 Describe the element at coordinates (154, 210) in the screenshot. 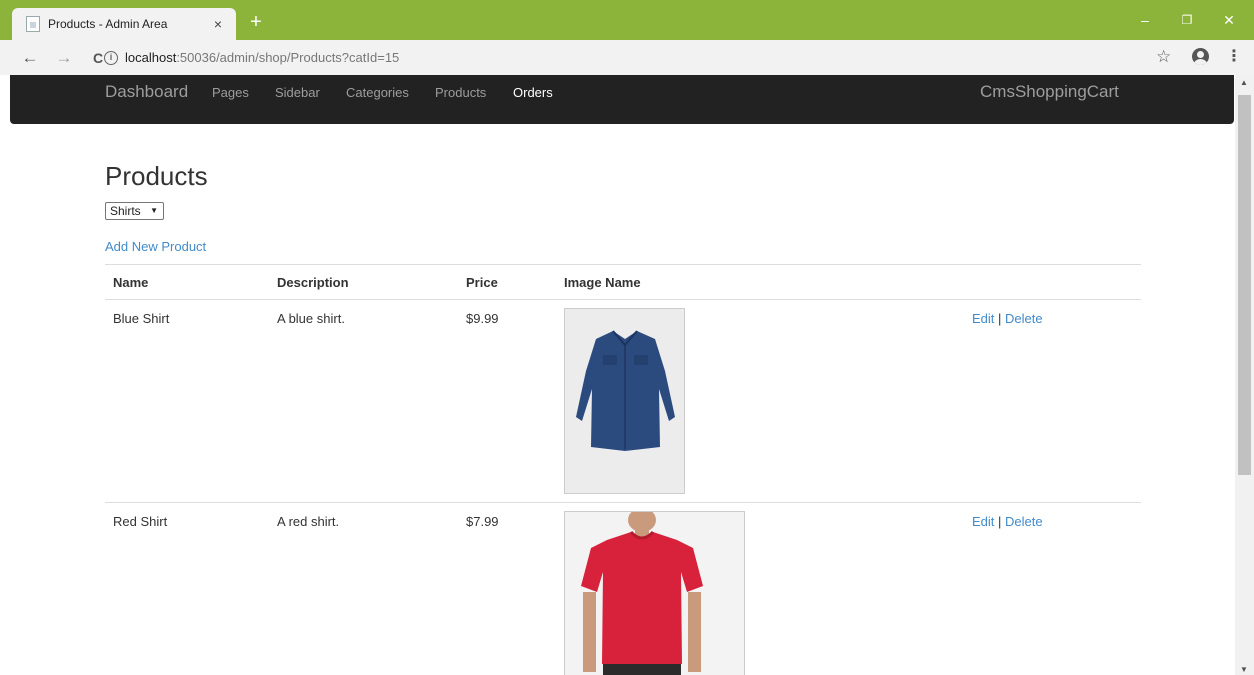

I see `dropdown-arrow-icon: ▼` at that location.